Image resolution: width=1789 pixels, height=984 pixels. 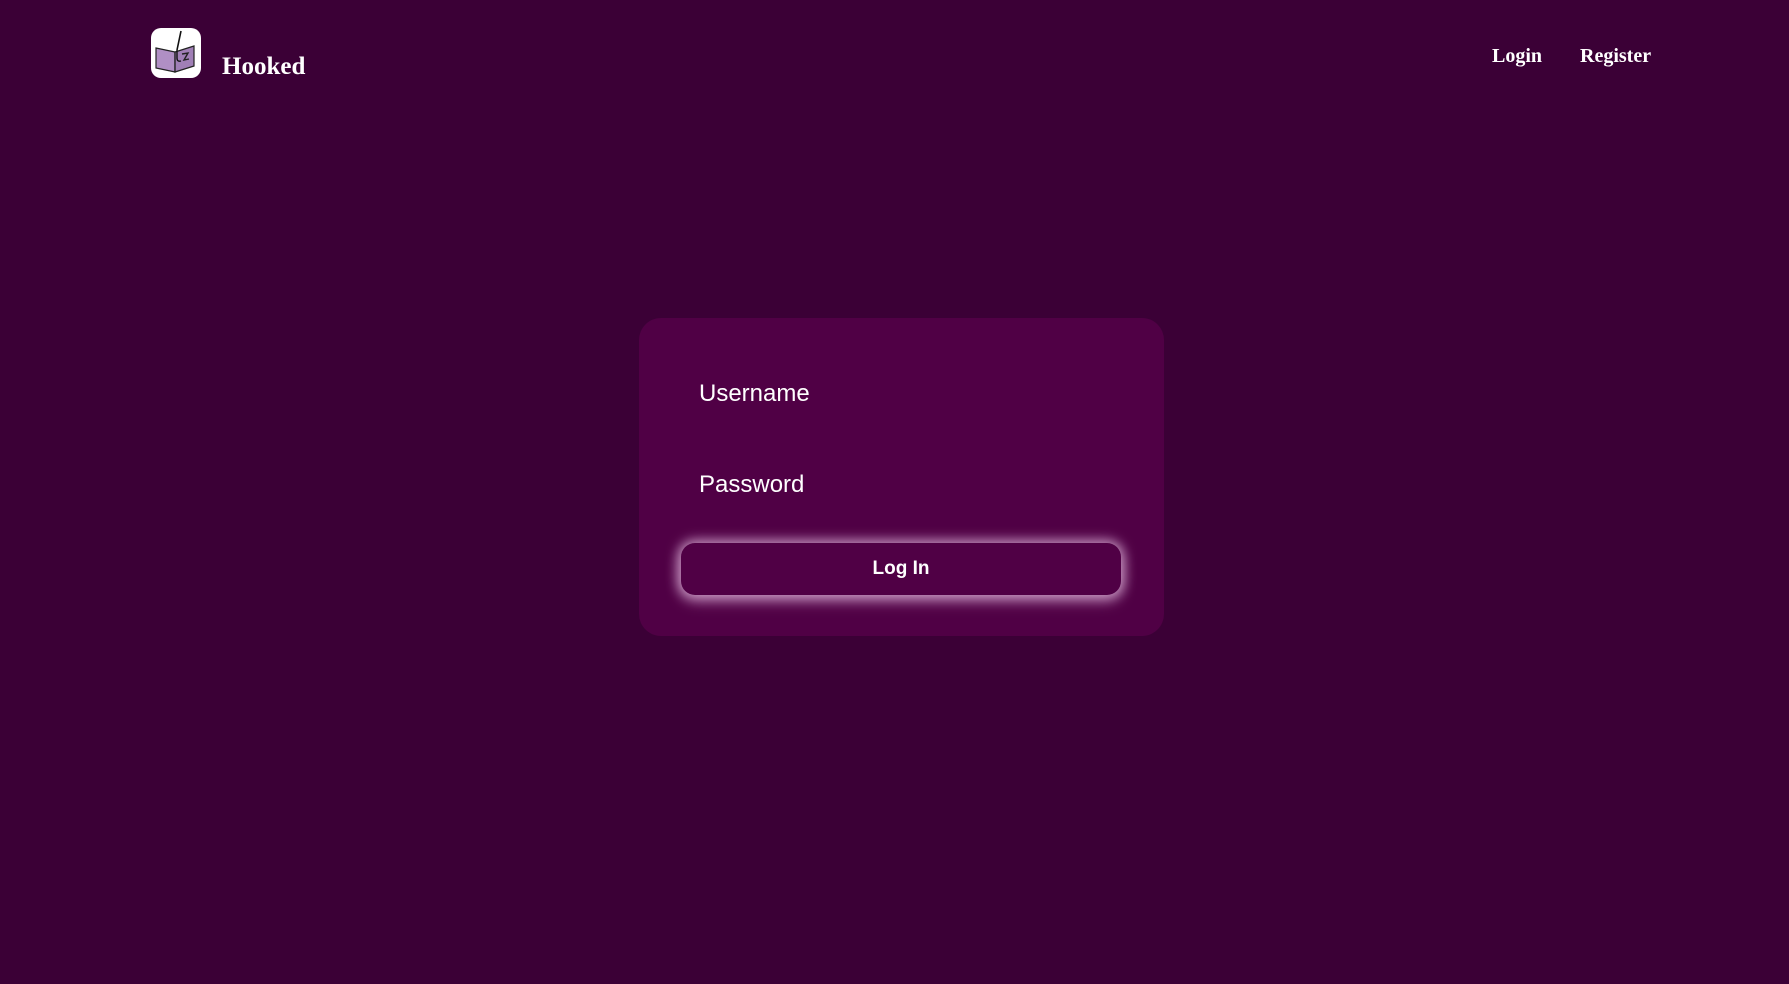 What do you see at coordinates (901, 569) in the screenshot?
I see `login-button: Log In` at bounding box center [901, 569].